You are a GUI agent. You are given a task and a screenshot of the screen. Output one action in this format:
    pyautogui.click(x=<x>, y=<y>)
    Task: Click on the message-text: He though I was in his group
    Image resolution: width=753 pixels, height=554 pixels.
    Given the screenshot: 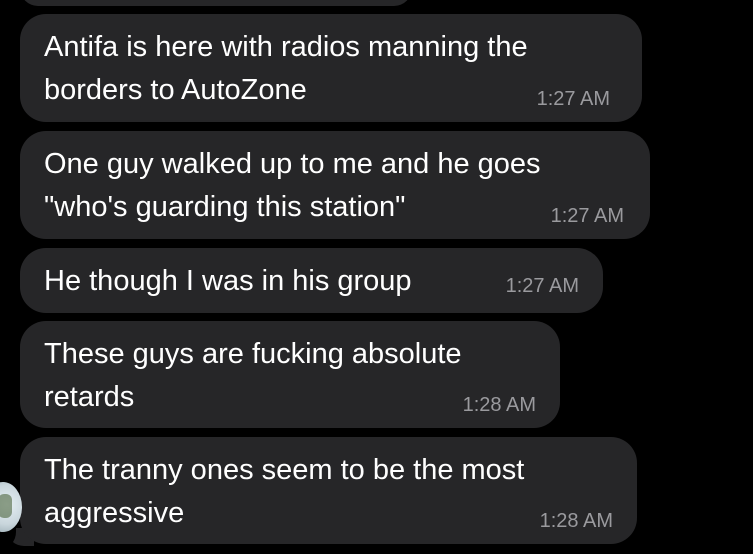 What is the action you would take?
    pyautogui.click(x=228, y=281)
    